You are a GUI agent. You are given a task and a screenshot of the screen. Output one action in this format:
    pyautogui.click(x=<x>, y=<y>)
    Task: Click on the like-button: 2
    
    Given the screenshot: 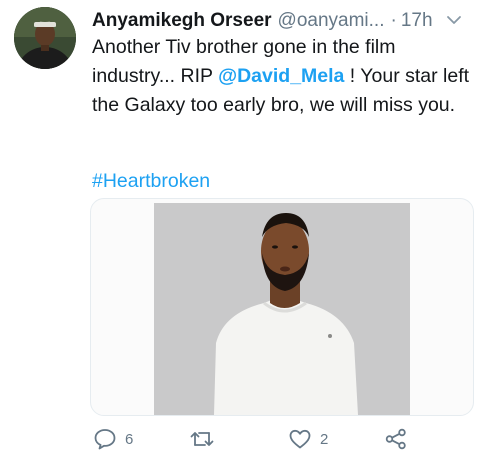 What is the action you would take?
    pyautogui.click(x=308, y=439)
    